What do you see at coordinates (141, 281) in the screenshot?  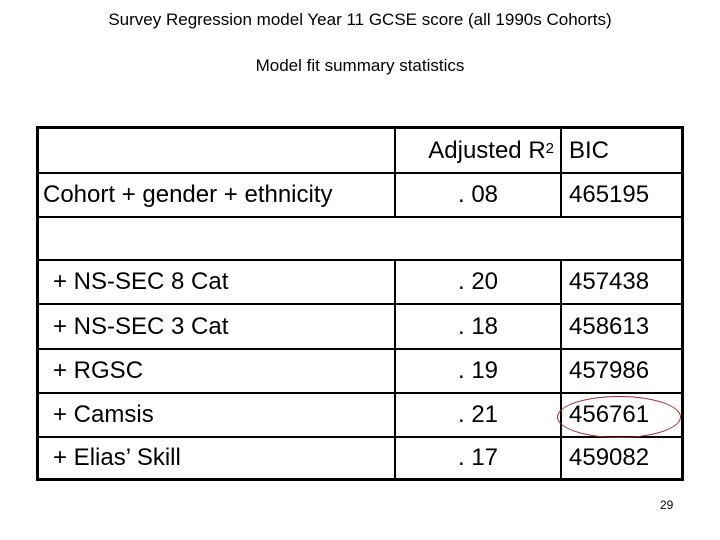 I see `cell-model: + NS-SEC 8 Cat` at bounding box center [141, 281].